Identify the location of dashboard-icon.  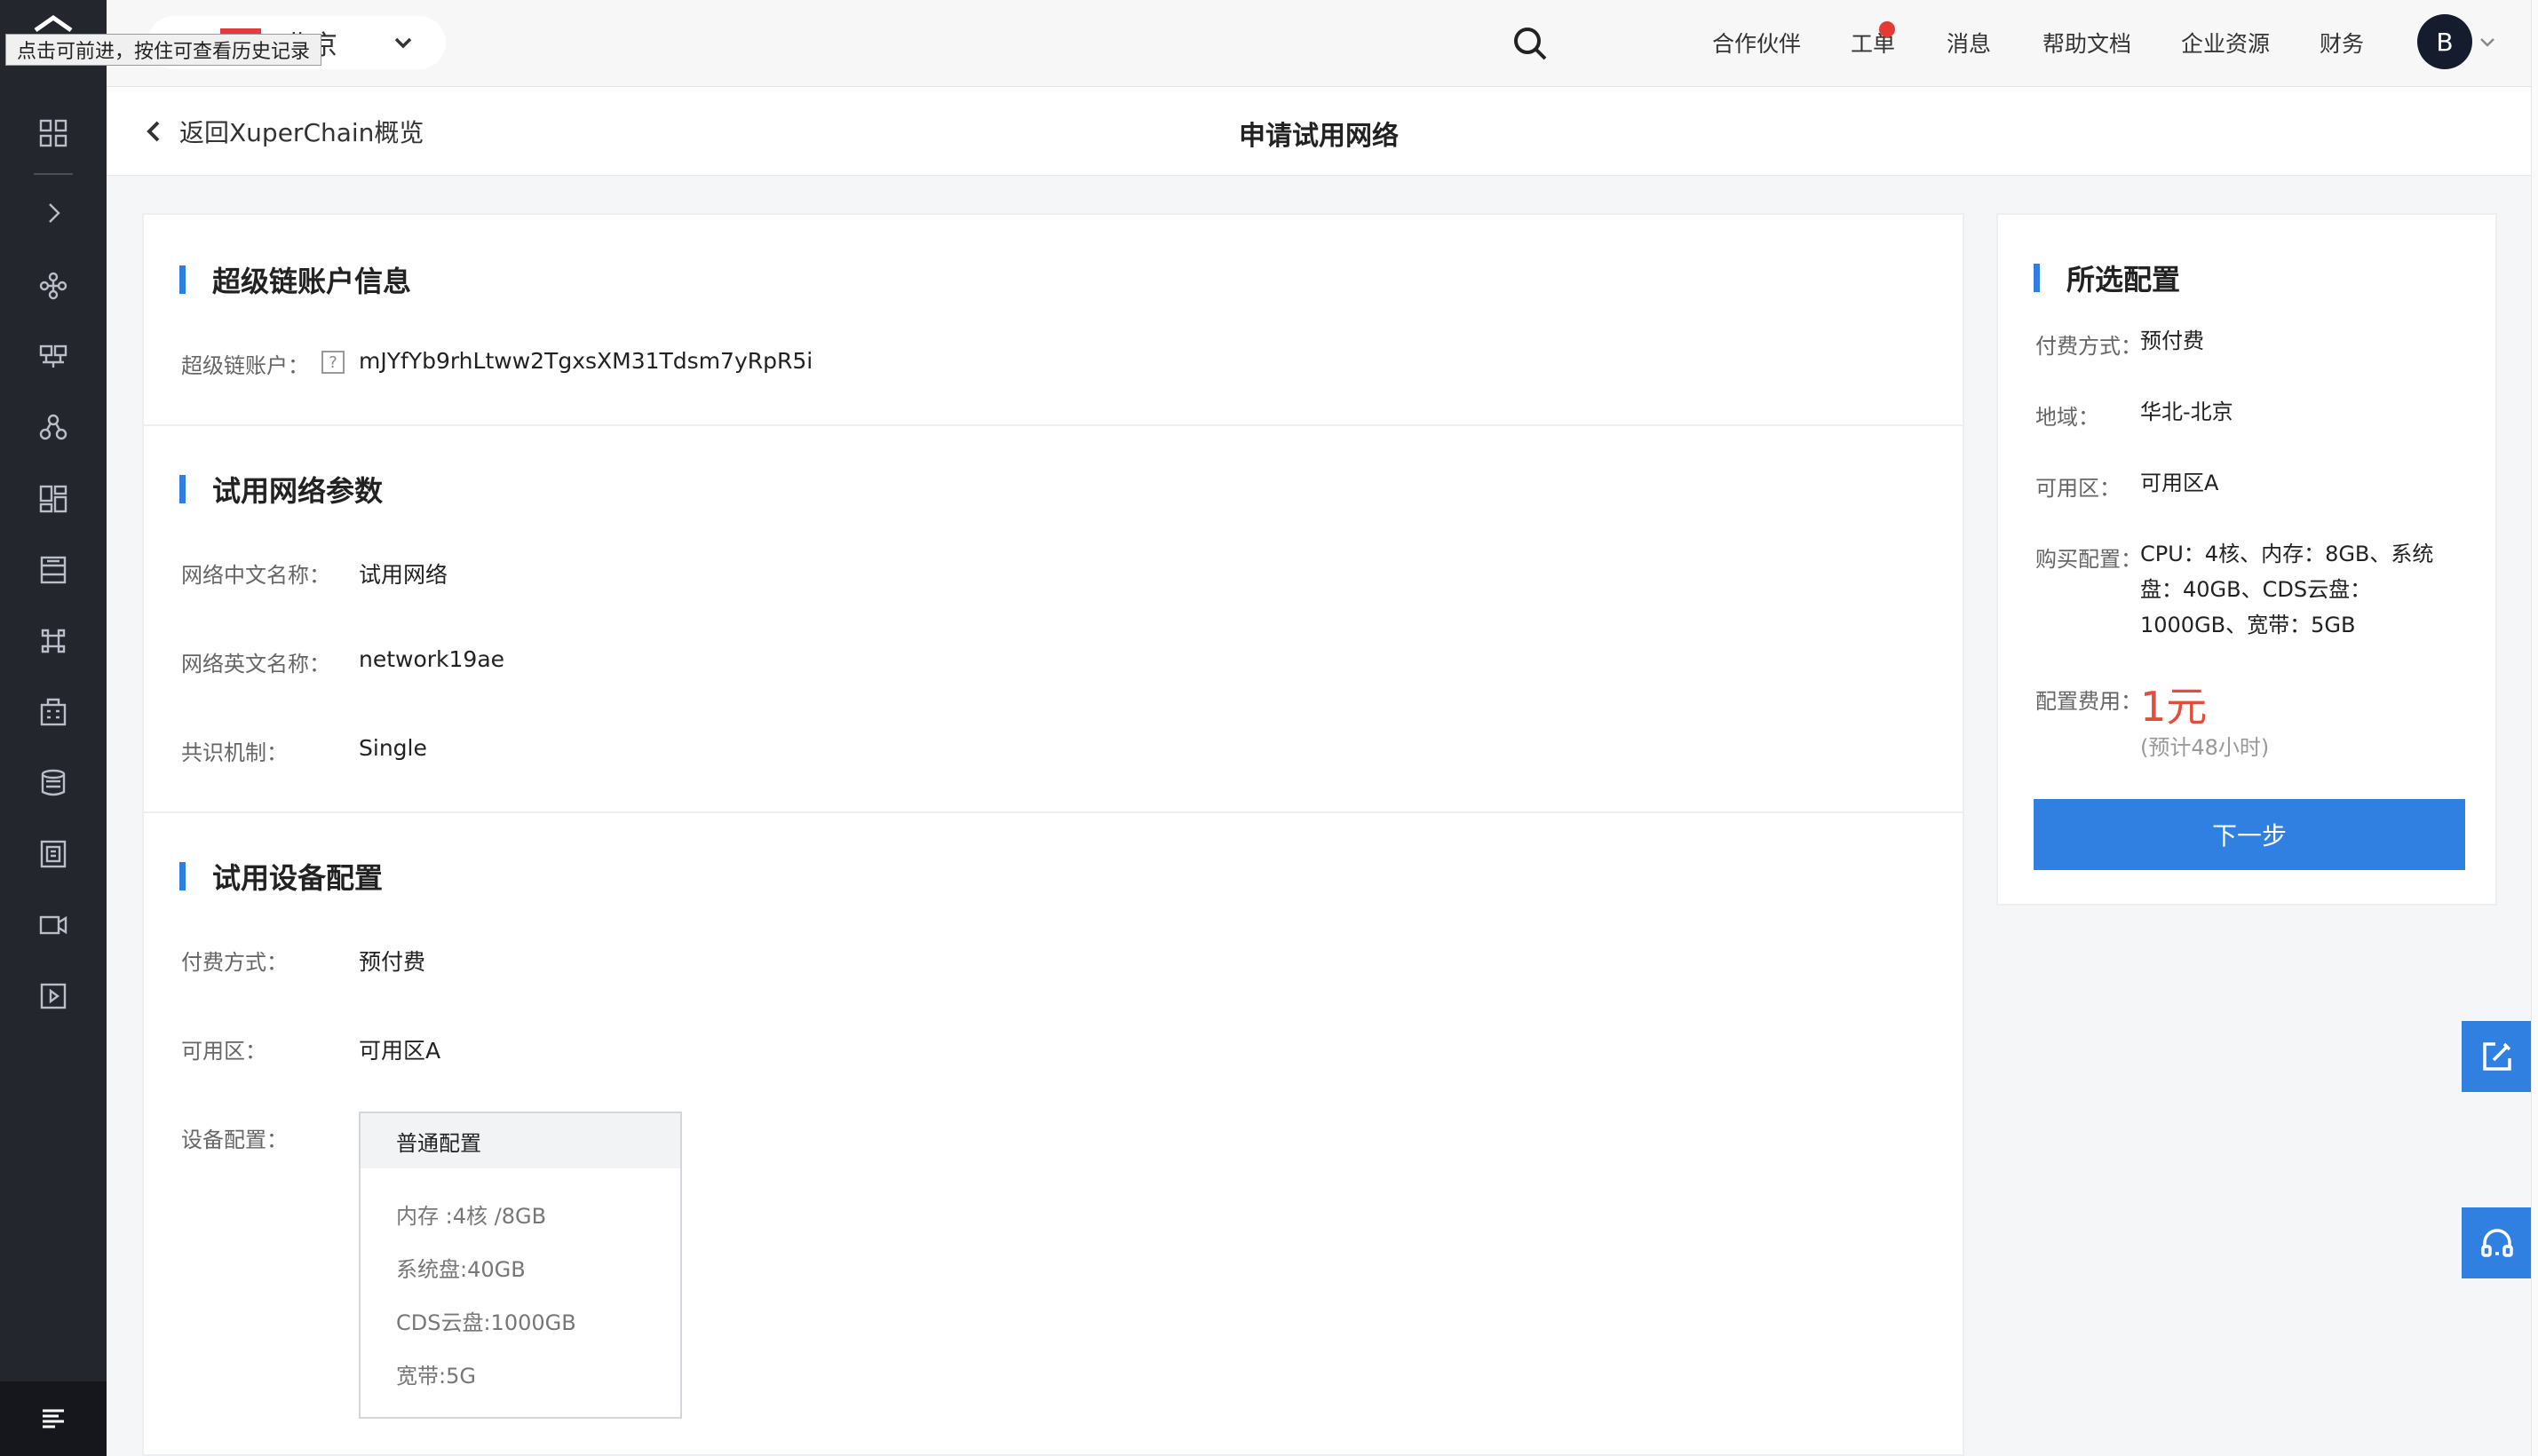
(53, 499).